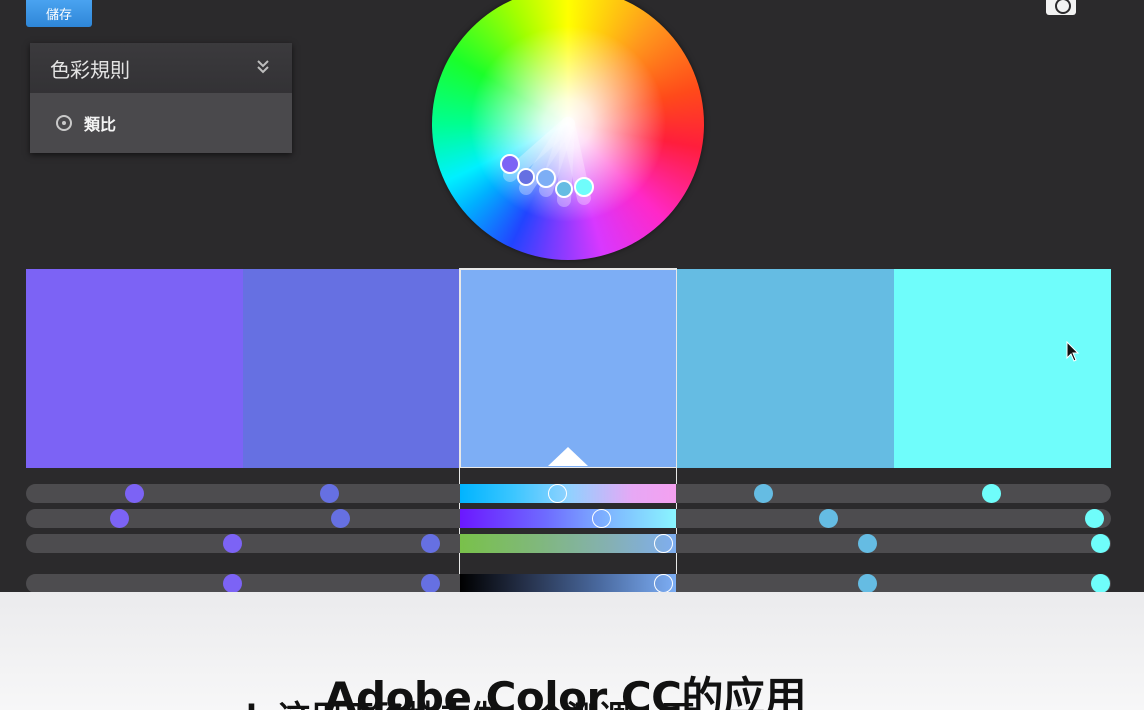 Image resolution: width=1144 pixels, height=710 pixels. What do you see at coordinates (90, 69) in the screenshot?
I see `color-rule-title: 色彩規則` at bounding box center [90, 69].